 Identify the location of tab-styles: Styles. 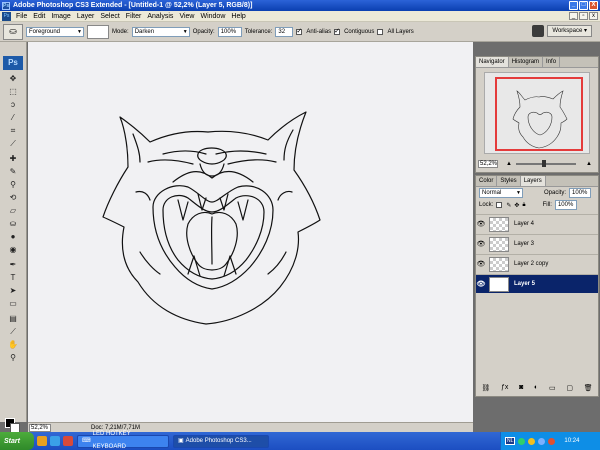
(509, 181).